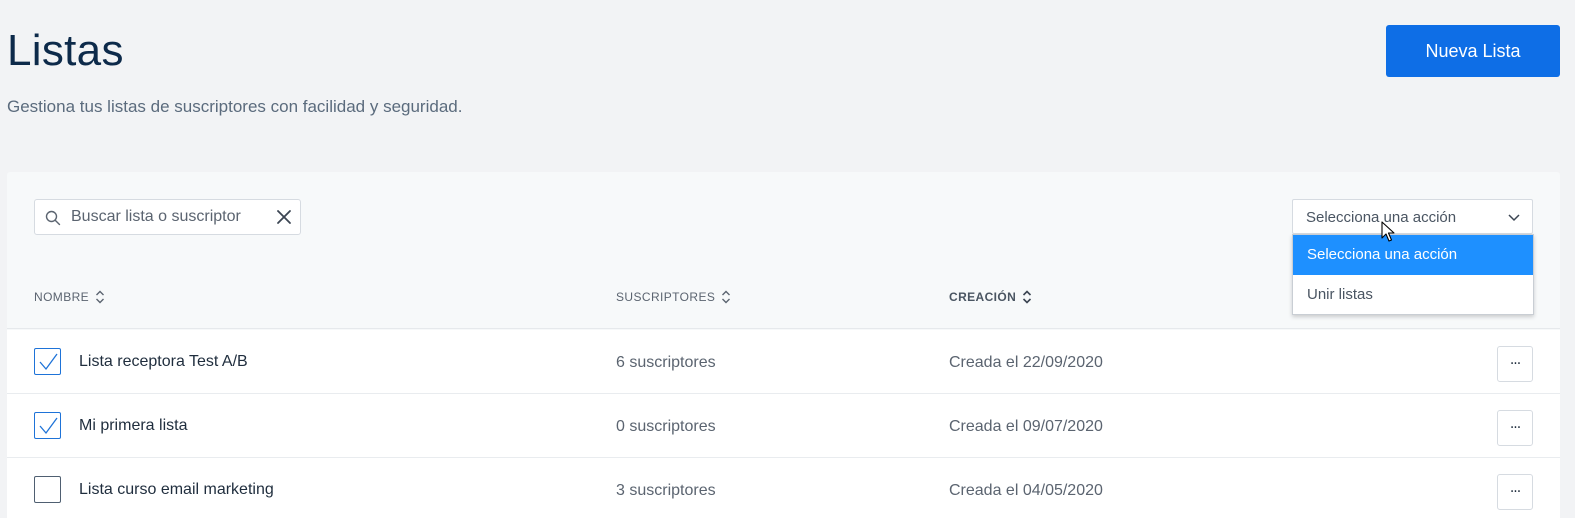  Describe the element at coordinates (65, 50) in the screenshot. I see `page-title: Listas` at that location.